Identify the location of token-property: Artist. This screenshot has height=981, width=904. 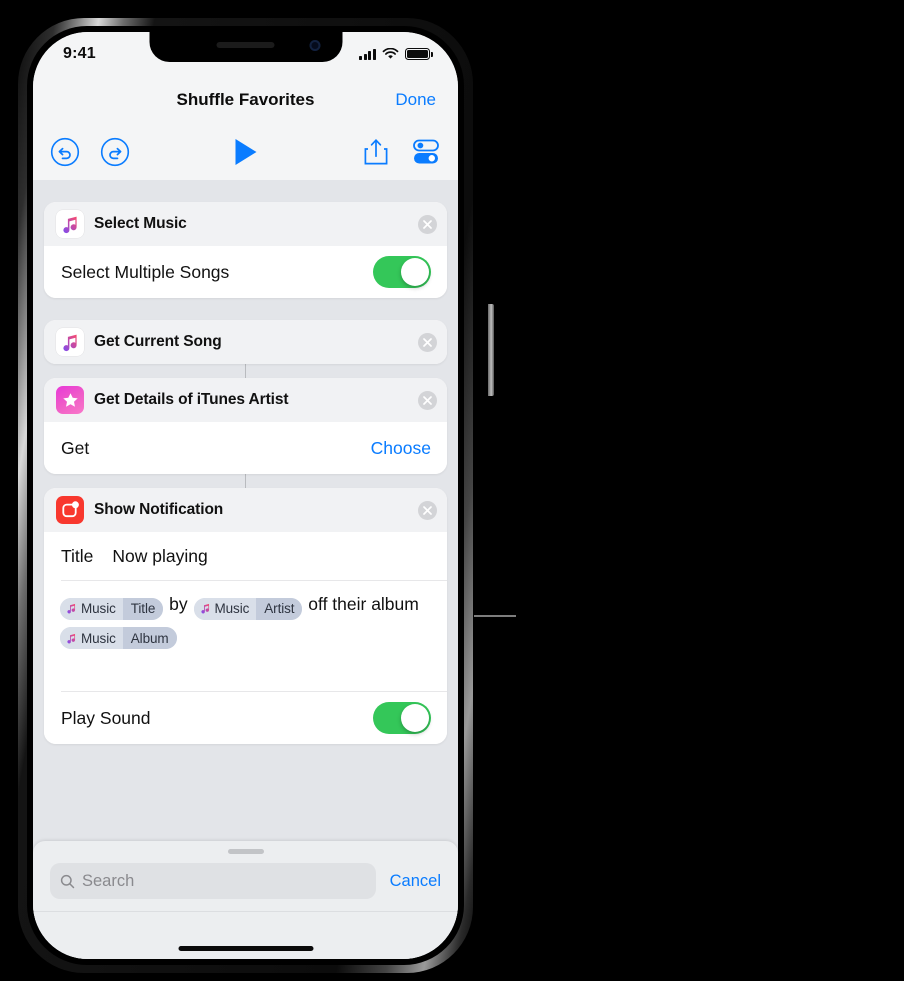
(279, 608).